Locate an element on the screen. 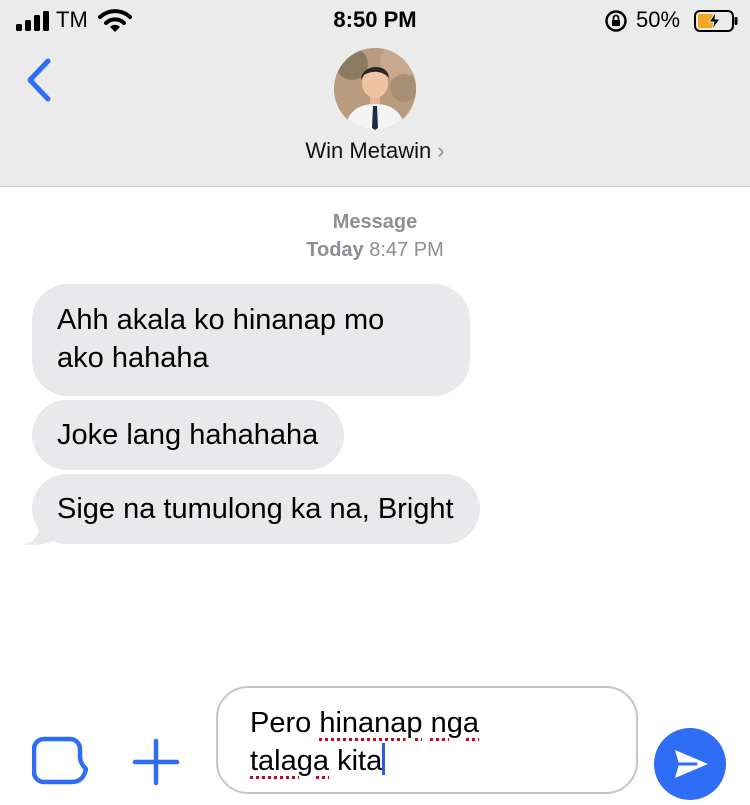 The image size is (750, 805). avatar-photo is located at coordinates (375, 89).